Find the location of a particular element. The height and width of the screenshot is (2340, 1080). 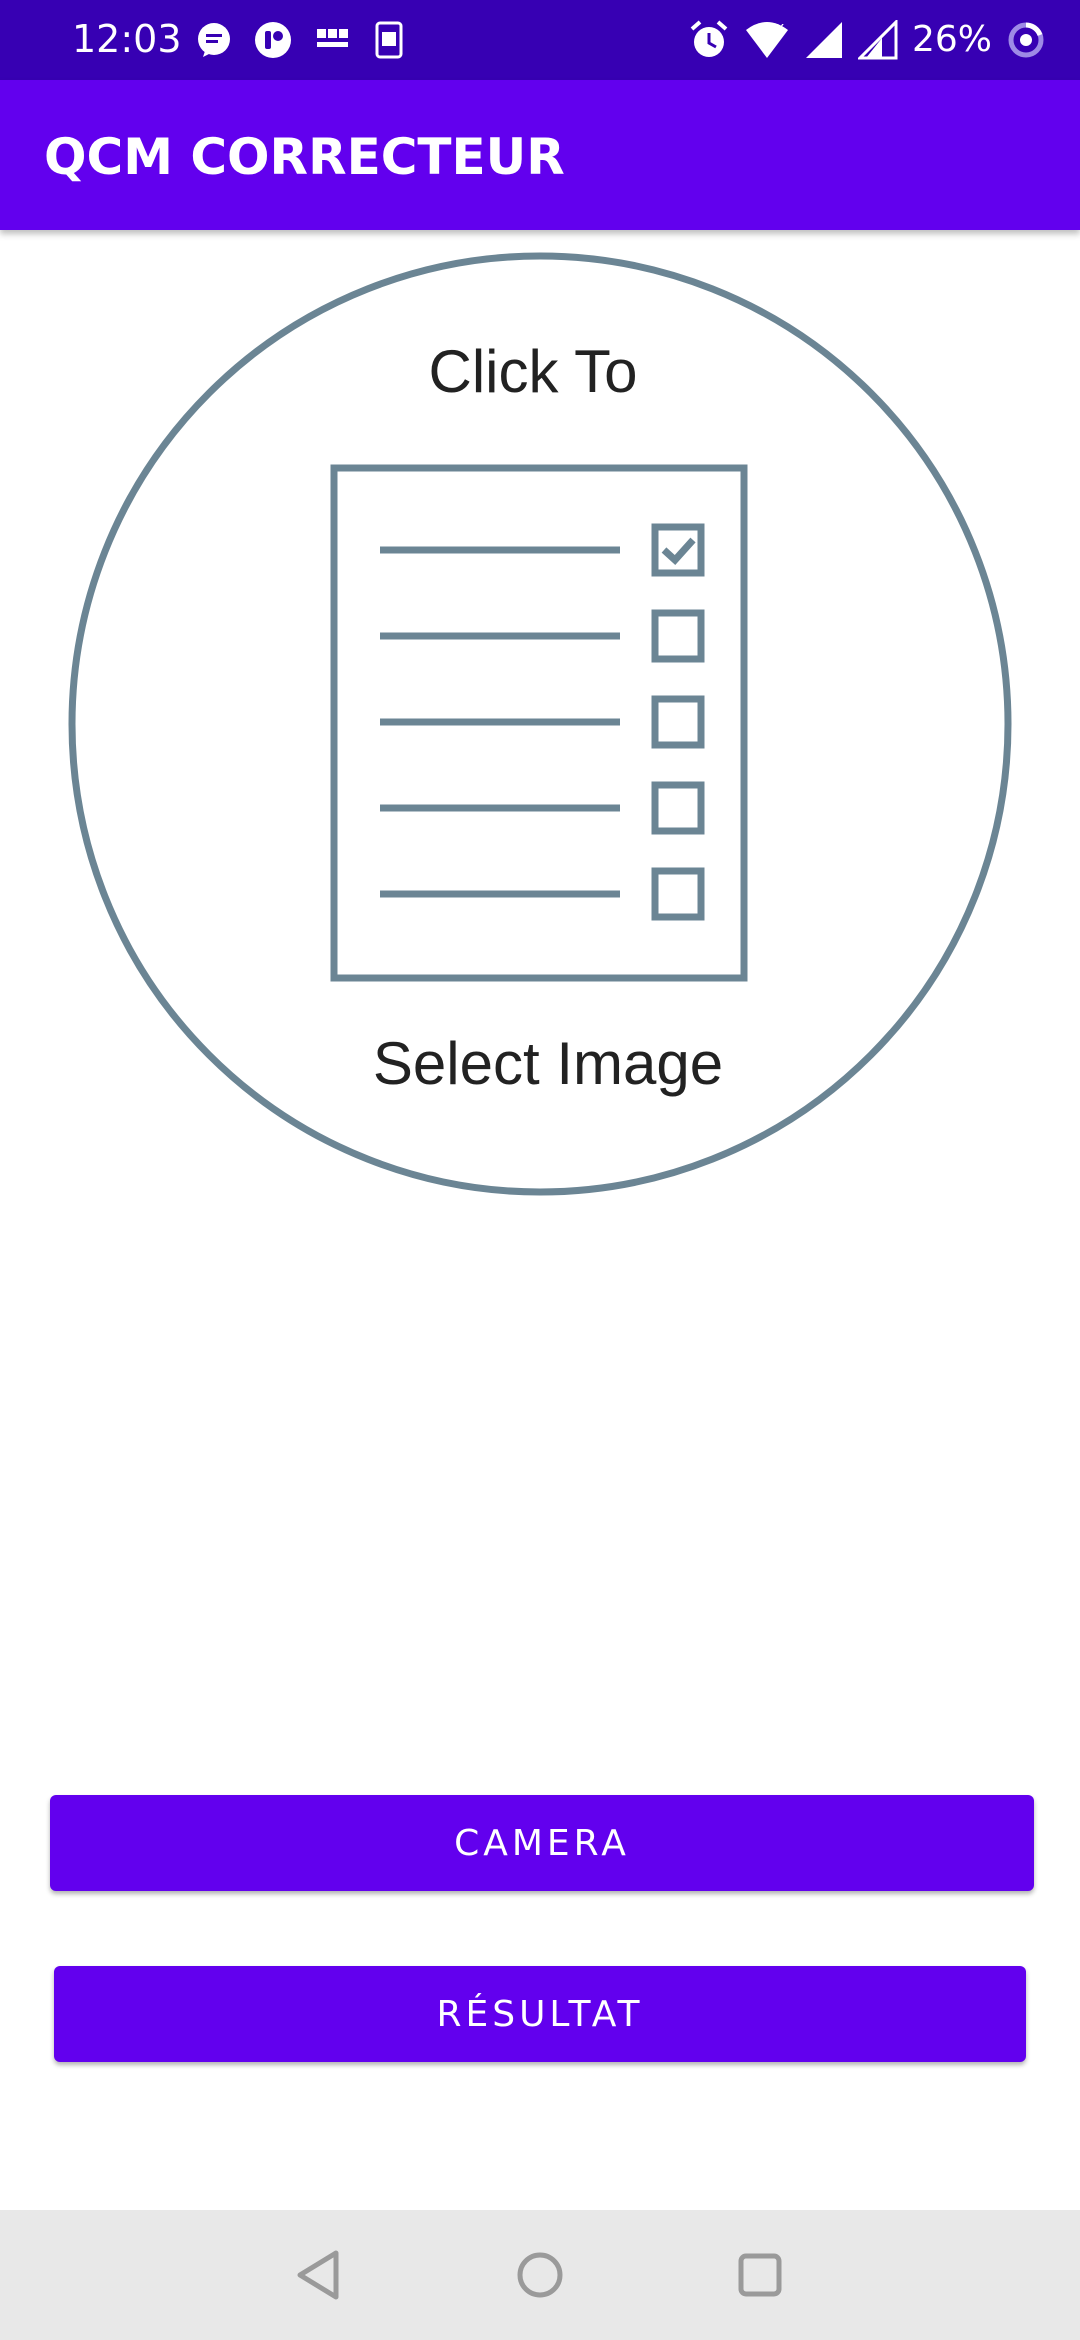

app-bar: QCM CORRECTEUR is located at coordinates (540, 155).